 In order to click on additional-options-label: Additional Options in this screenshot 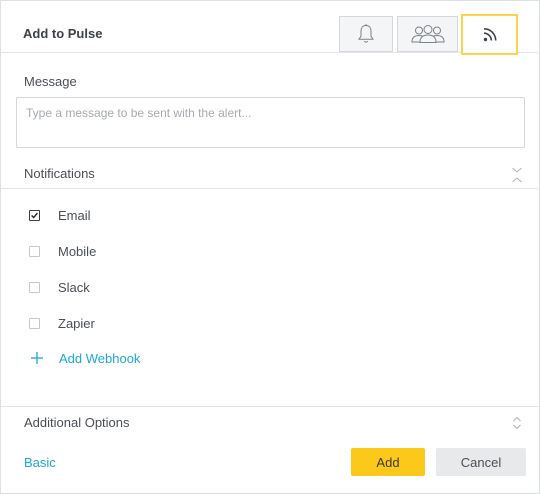, I will do `click(77, 422)`.